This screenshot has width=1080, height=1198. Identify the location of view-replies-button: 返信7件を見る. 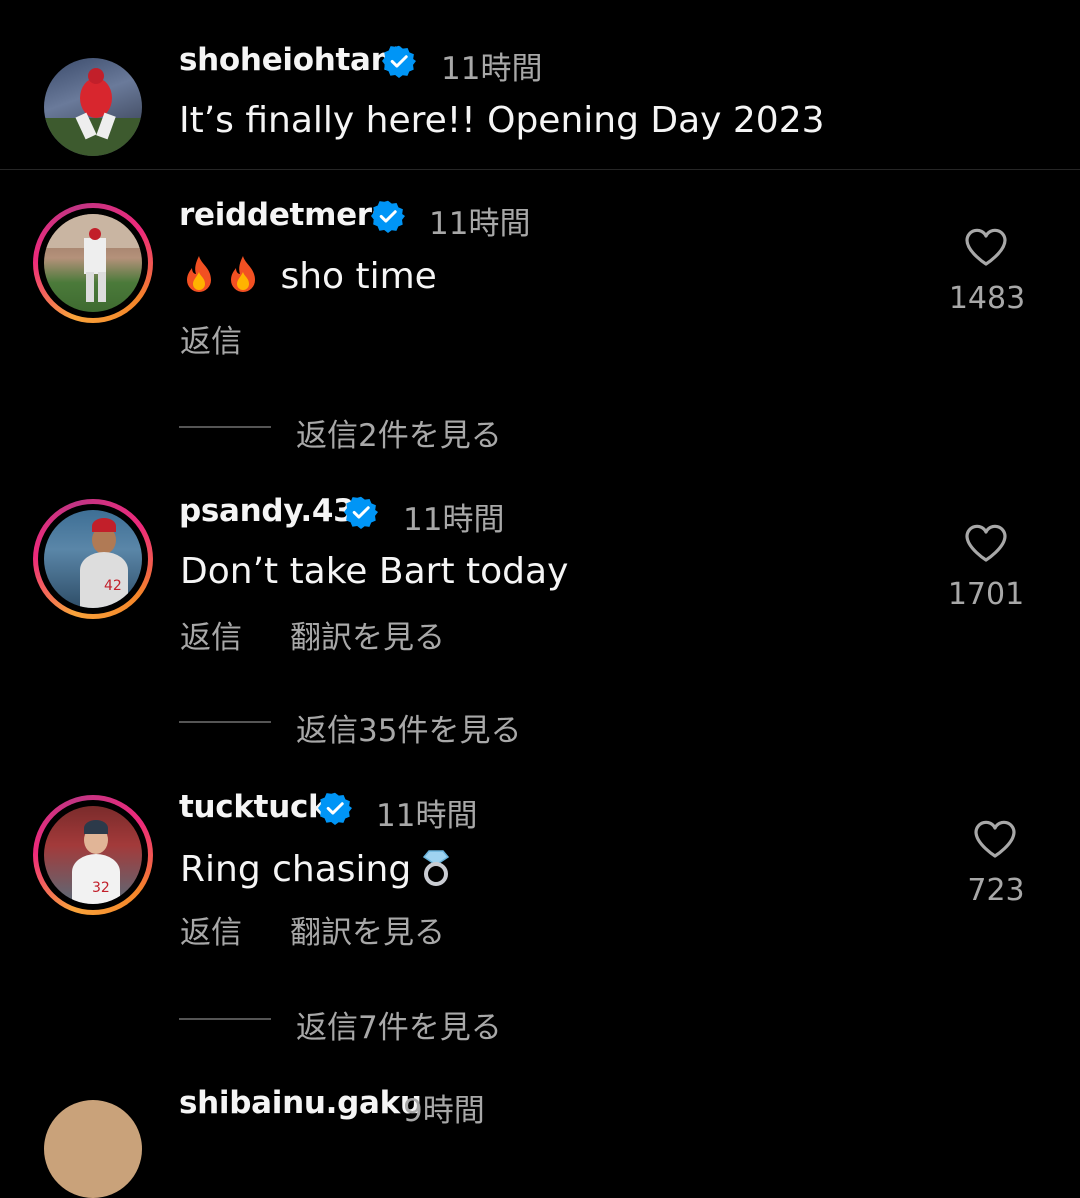
(399, 1024).